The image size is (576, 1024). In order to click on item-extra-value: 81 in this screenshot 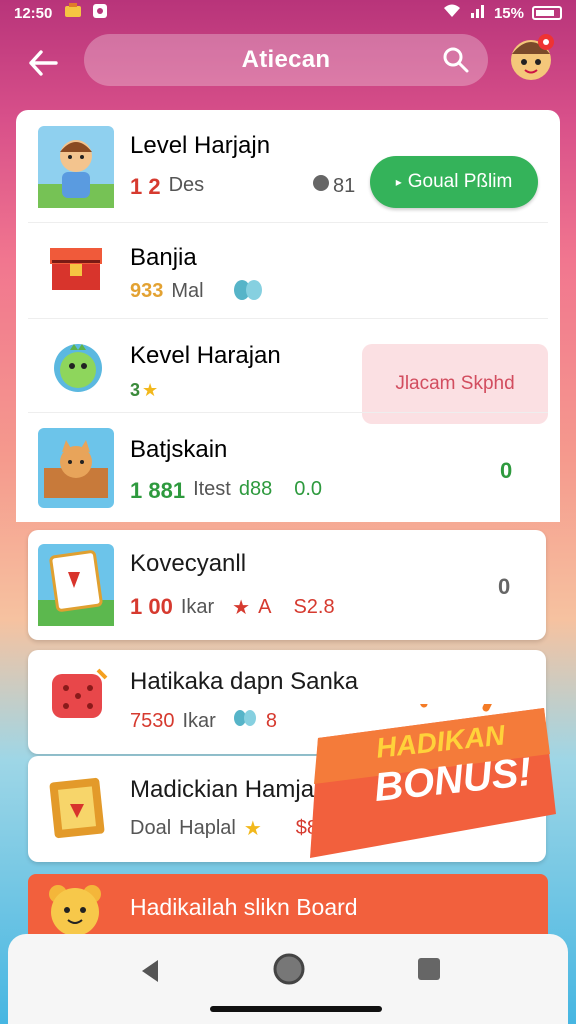, I will do `click(344, 185)`.